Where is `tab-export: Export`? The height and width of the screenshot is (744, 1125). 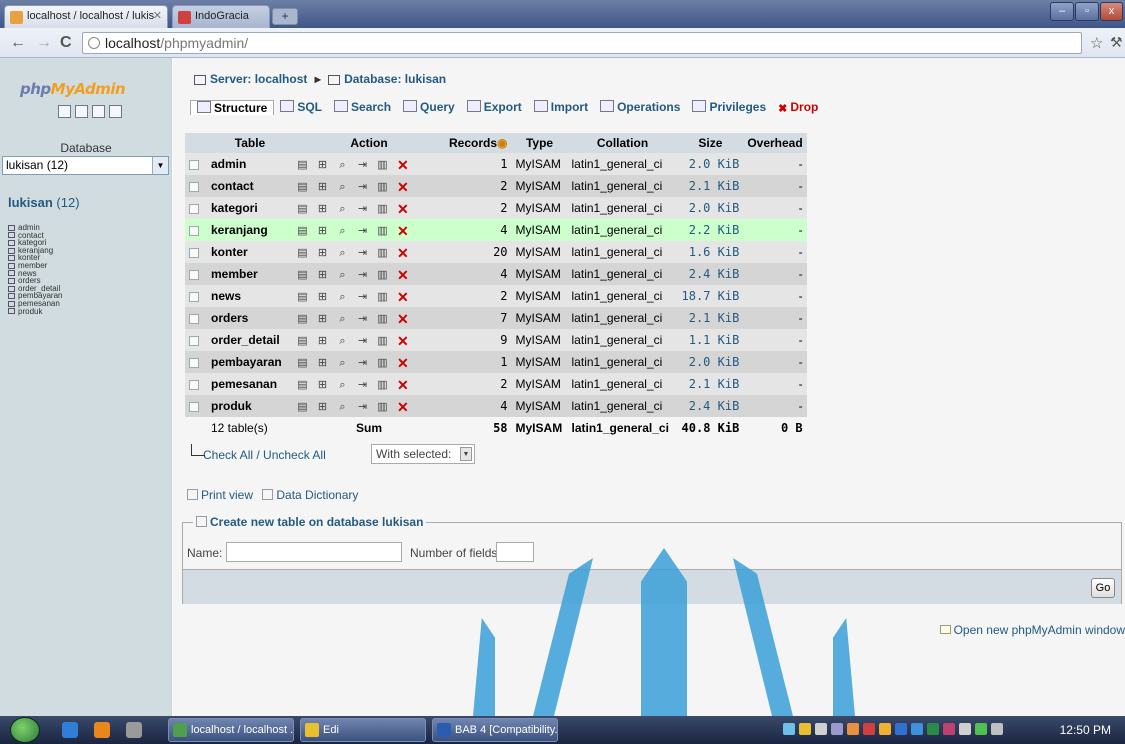
tab-export: Export is located at coordinates (494, 107).